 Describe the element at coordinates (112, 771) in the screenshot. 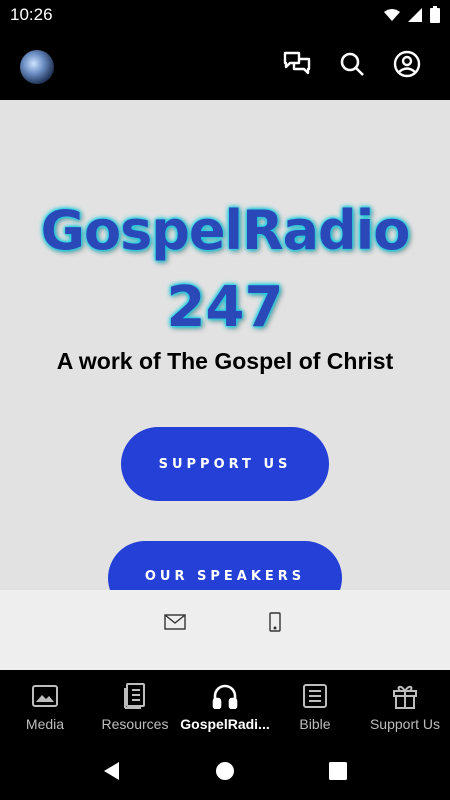

I see `back-icon` at that location.